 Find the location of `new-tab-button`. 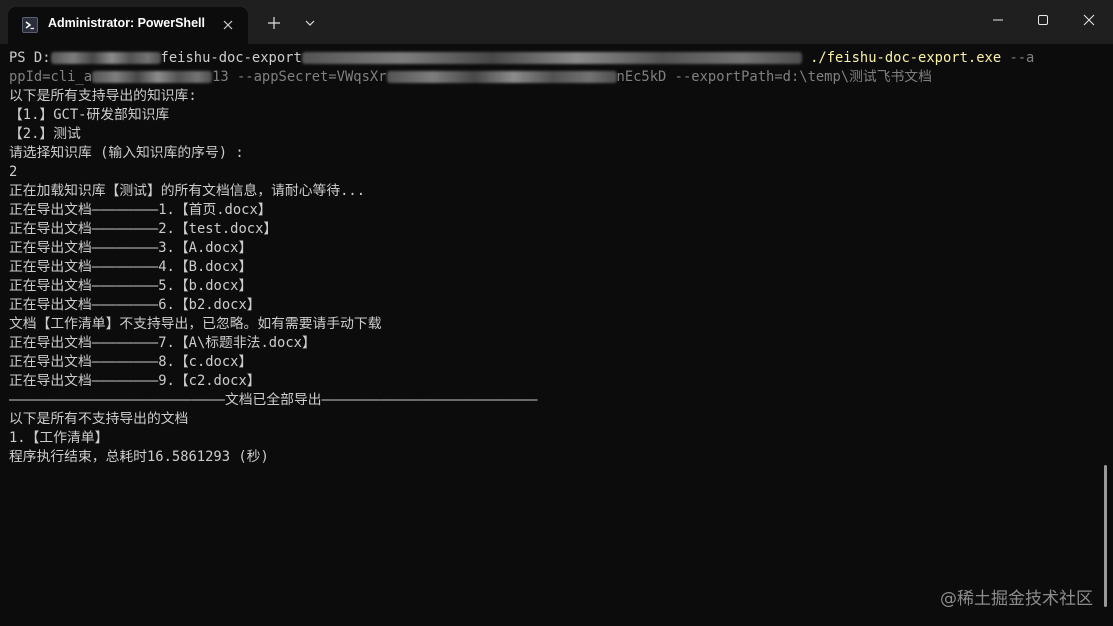

new-tab-button is located at coordinates (274, 23).